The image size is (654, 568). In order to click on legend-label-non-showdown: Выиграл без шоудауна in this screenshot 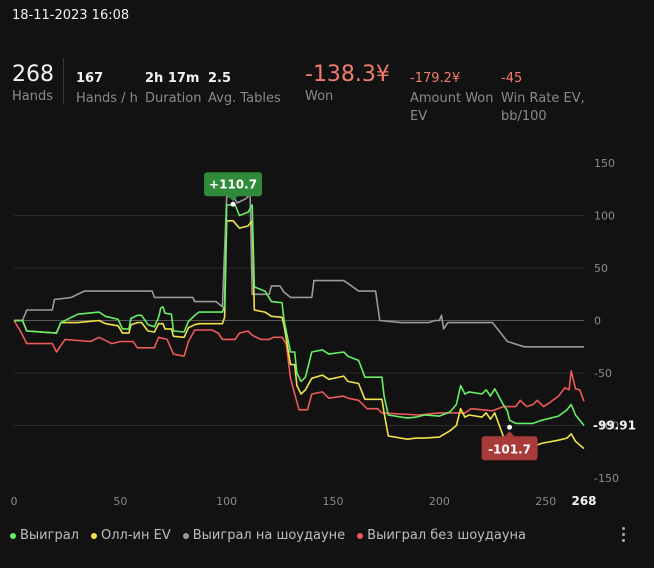, I will do `click(446, 535)`.